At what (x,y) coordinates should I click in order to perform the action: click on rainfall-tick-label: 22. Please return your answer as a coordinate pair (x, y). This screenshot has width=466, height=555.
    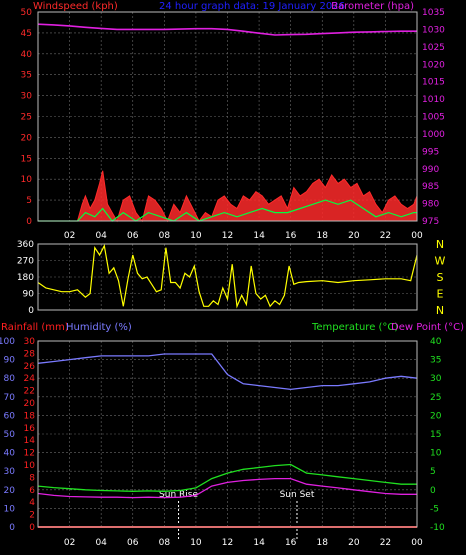
    Looking at the image, I should click on (29, 392).